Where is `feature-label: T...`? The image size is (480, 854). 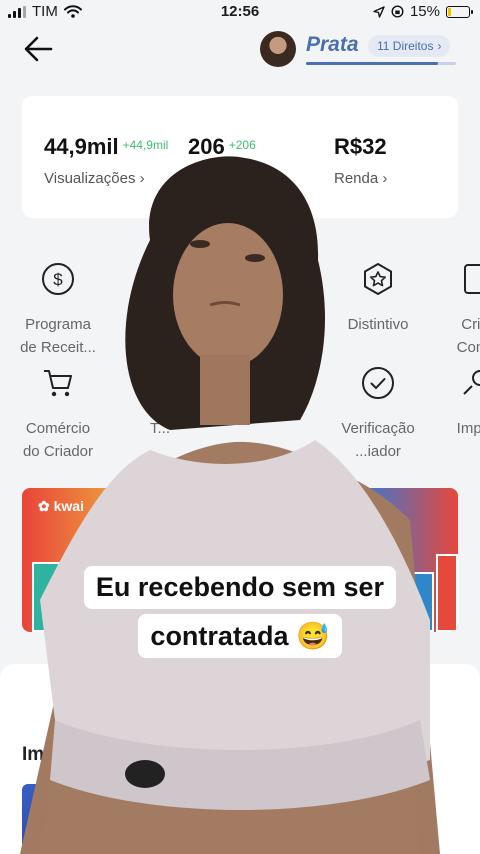 feature-label: T... is located at coordinates (159, 428).